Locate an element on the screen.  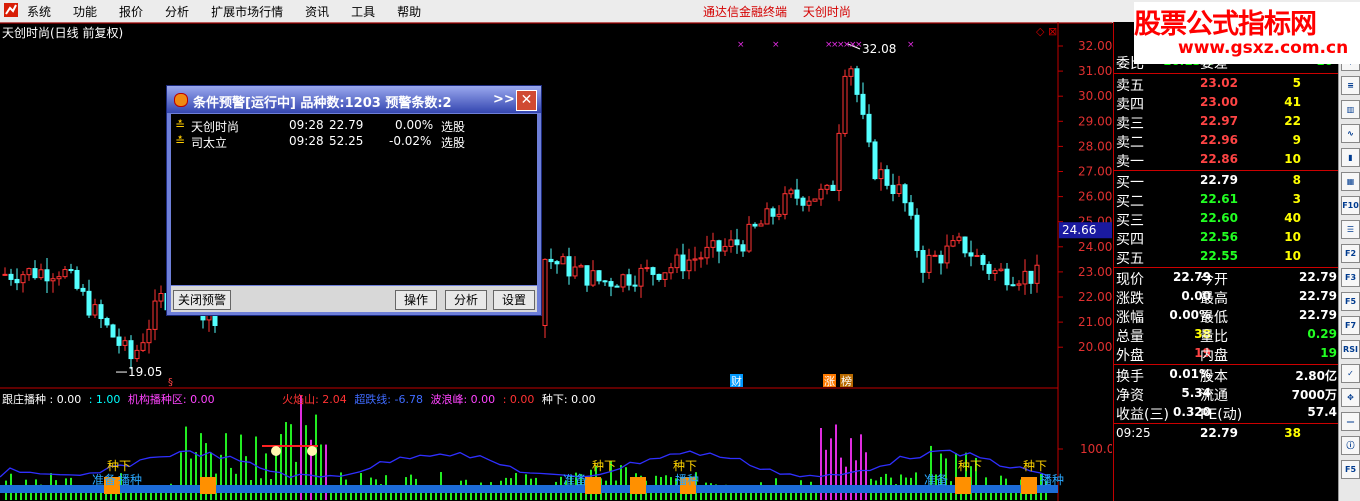
f5-icon: F5 is located at coordinates (1350, 301).